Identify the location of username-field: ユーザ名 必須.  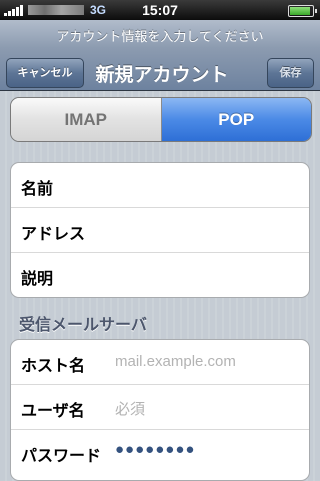
(160, 407).